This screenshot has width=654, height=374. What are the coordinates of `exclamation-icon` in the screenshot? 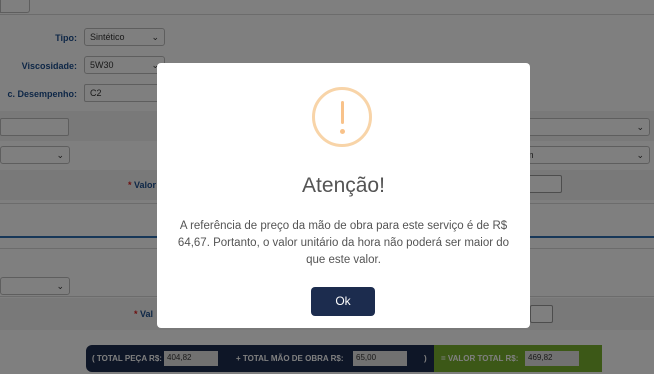 It's located at (342, 117).